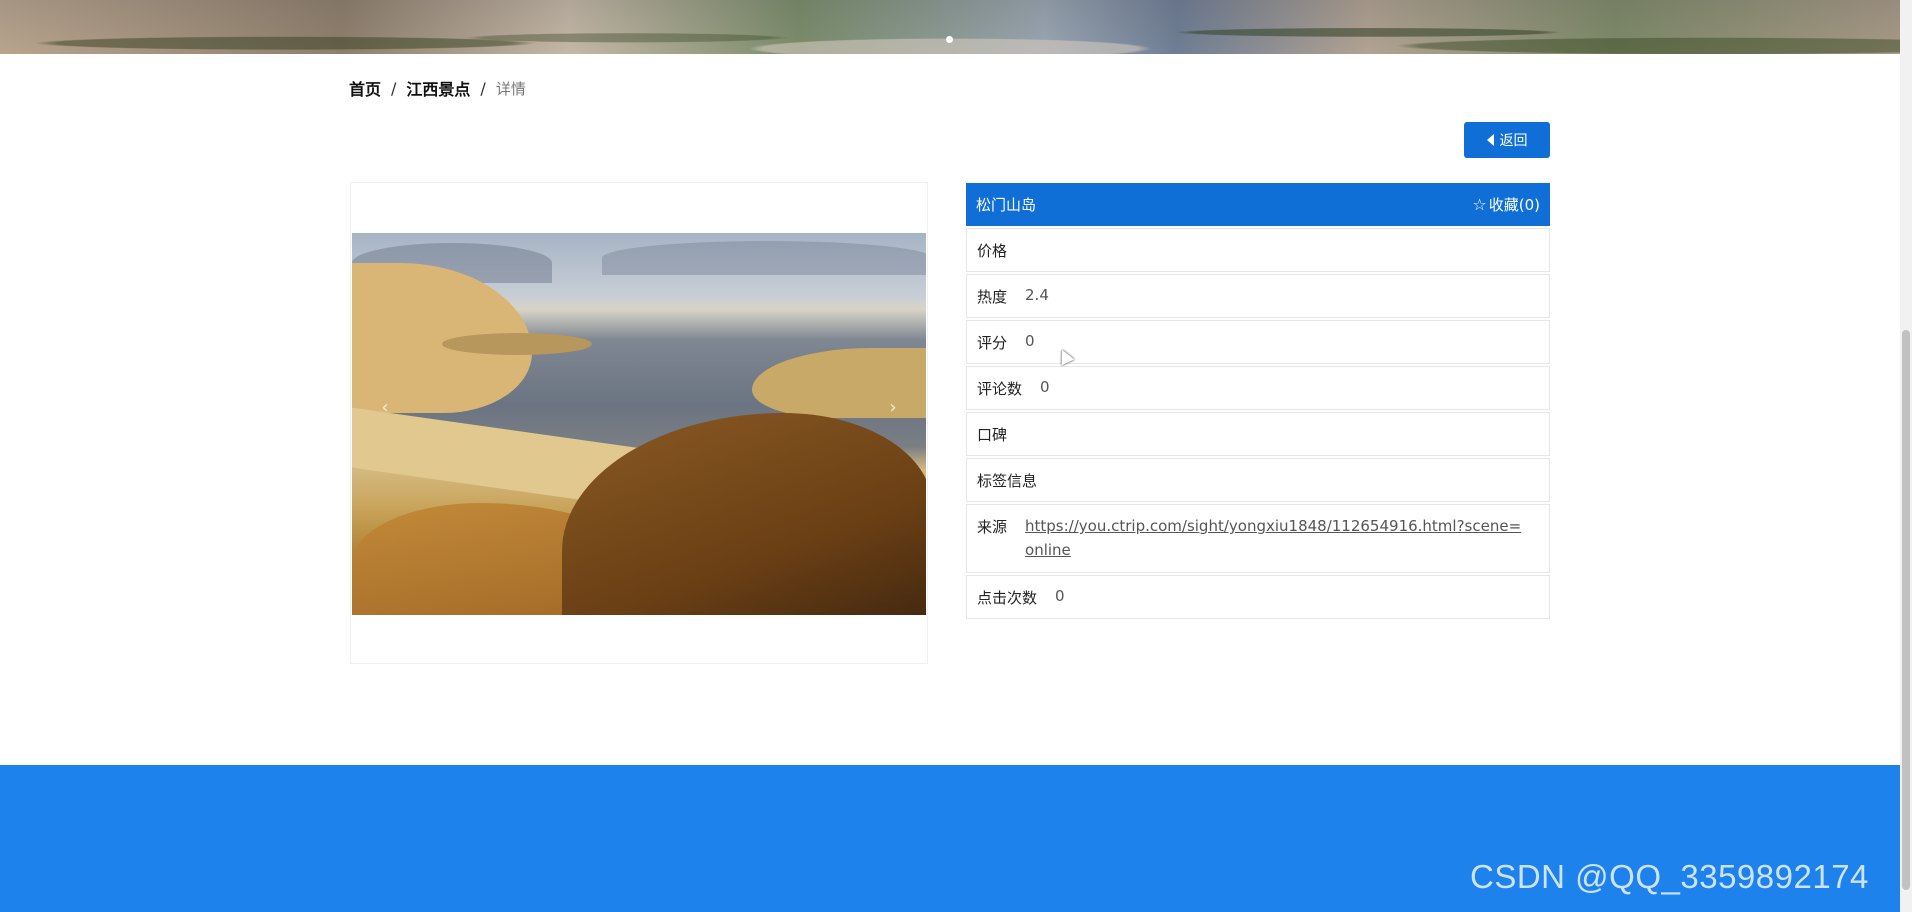 The image size is (1912, 912). I want to click on breadcrumb-section: 江西景点, so click(438, 88).